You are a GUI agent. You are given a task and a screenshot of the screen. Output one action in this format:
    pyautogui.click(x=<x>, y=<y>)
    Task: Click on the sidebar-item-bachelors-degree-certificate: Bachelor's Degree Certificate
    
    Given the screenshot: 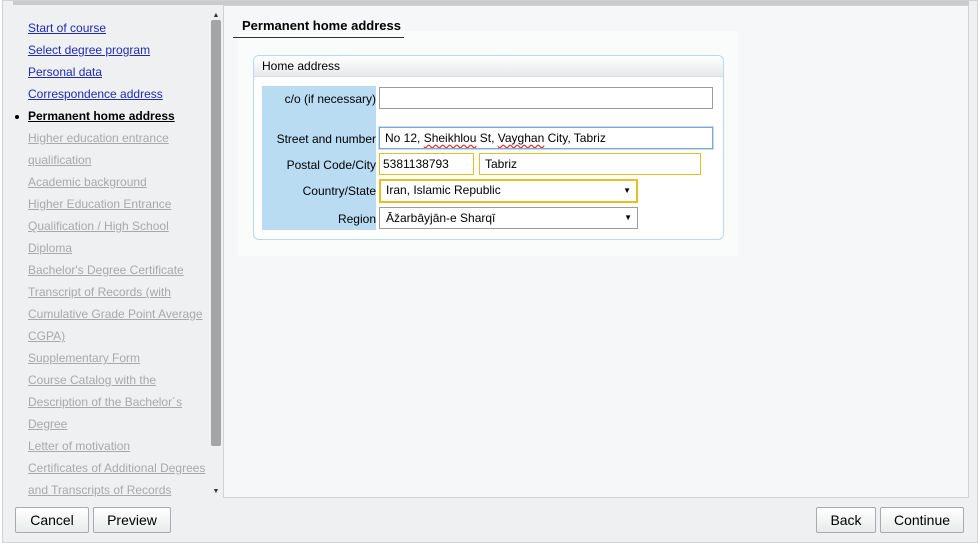 What is the action you would take?
    pyautogui.click(x=118, y=270)
    